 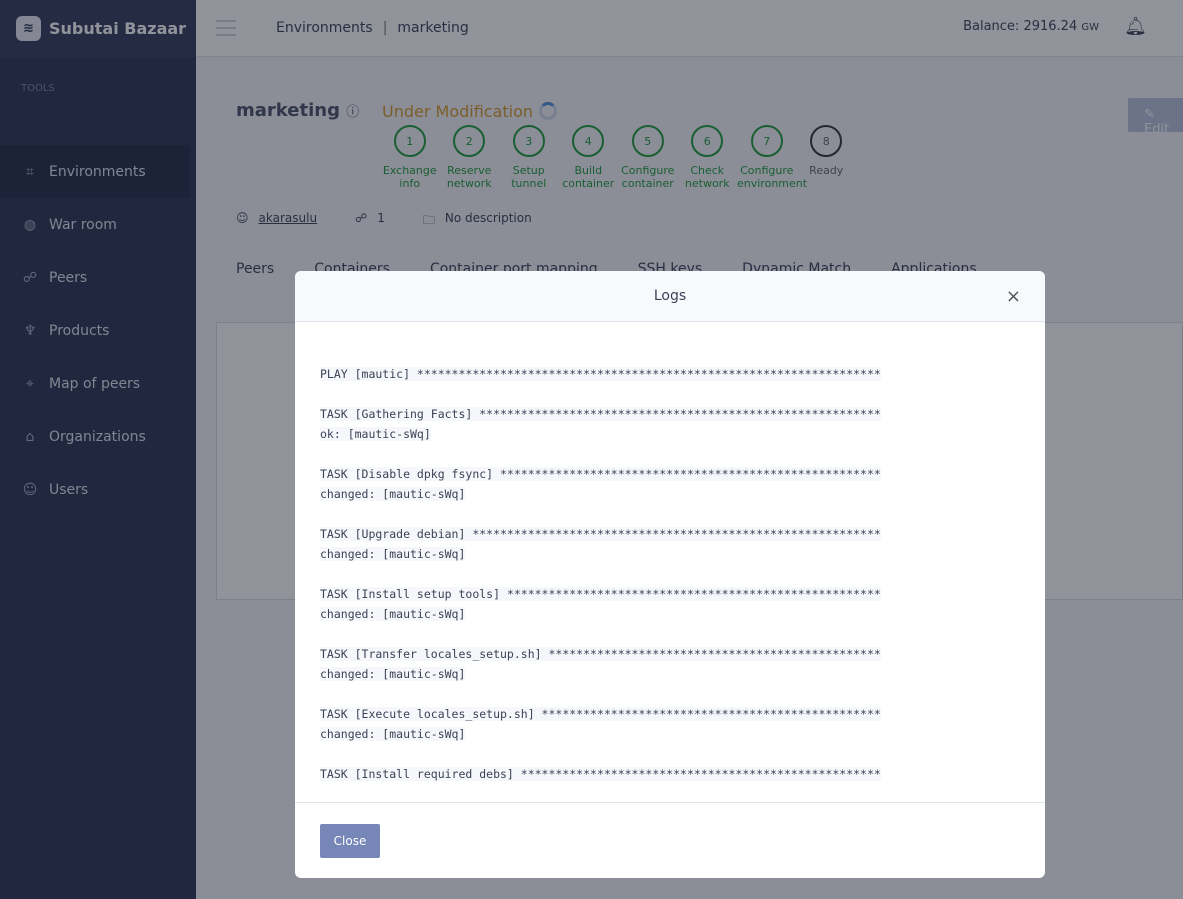 What do you see at coordinates (375, 434) in the screenshot?
I see `log-line: ok: [mautic-sWq]` at bounding box center [375, 434].